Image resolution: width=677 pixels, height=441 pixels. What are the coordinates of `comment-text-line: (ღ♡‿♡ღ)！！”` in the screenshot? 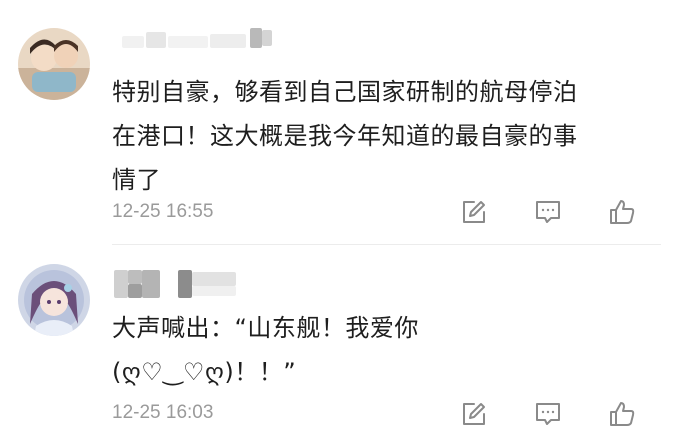 It's located at (204, 372).